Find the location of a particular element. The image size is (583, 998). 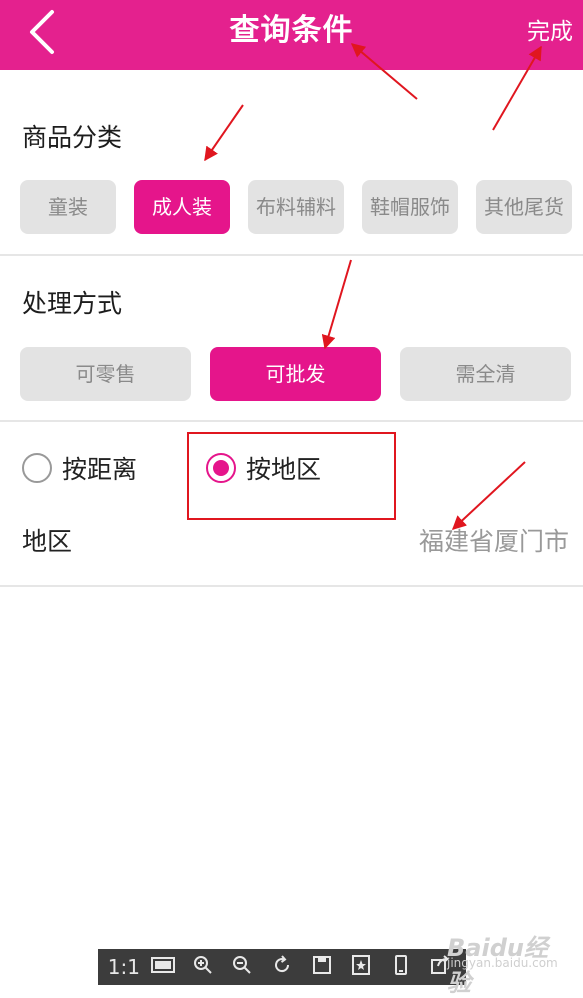

image-viewer-toolbar: 1:1 is located at coordinates (282, 967).